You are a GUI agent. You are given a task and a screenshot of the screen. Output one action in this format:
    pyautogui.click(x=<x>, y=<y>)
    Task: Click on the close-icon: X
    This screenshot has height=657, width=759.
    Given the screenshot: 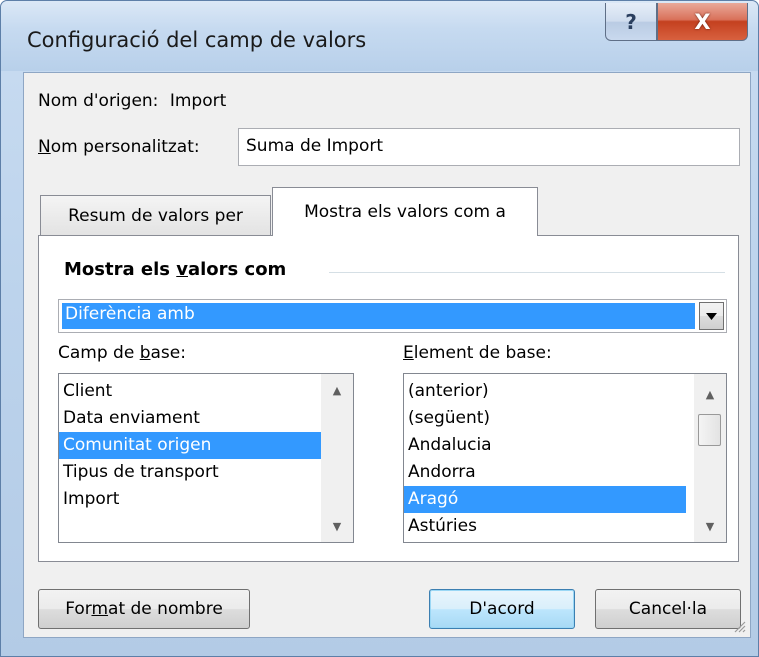 What is the action you would take?
    pyautogui.click(x=702, y=21)
    